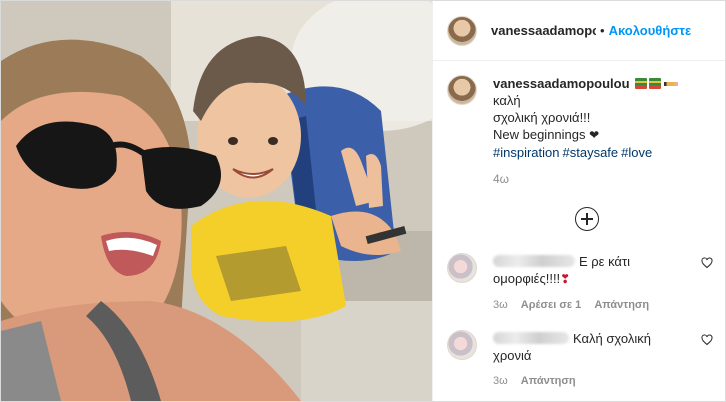 The image size is (726, 402). I want to click on black-heart-emoji-icon: ❤, so click(594, 135).